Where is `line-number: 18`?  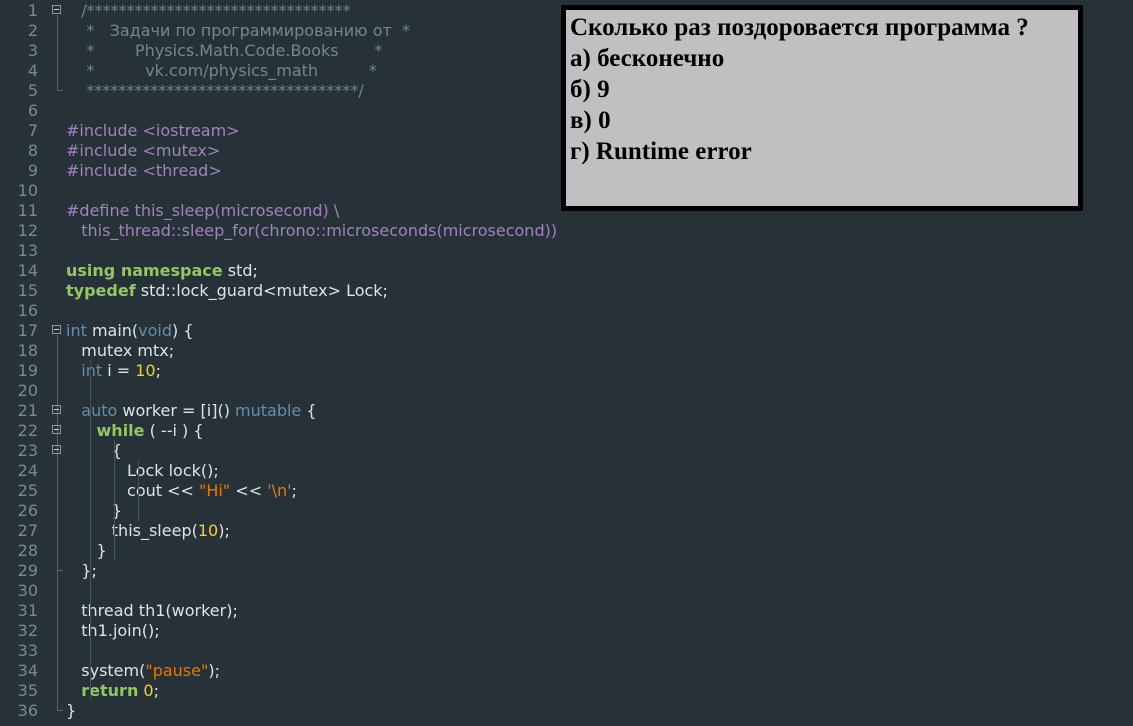 line-number: 18 is located at coordinates (27, 350).